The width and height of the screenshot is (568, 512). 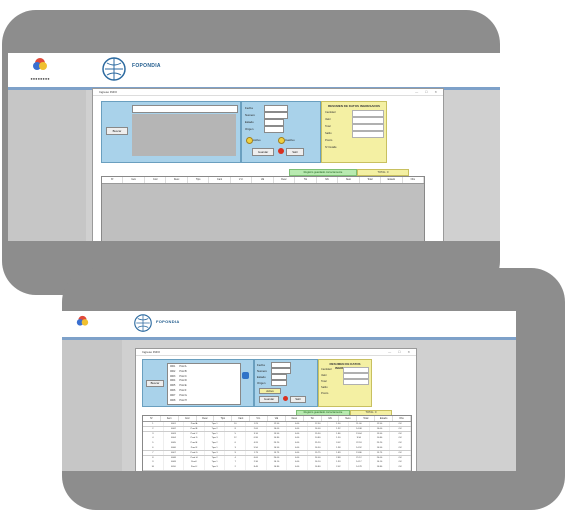 I want to click on table-cell: 0004, so click(x=174, y=438).